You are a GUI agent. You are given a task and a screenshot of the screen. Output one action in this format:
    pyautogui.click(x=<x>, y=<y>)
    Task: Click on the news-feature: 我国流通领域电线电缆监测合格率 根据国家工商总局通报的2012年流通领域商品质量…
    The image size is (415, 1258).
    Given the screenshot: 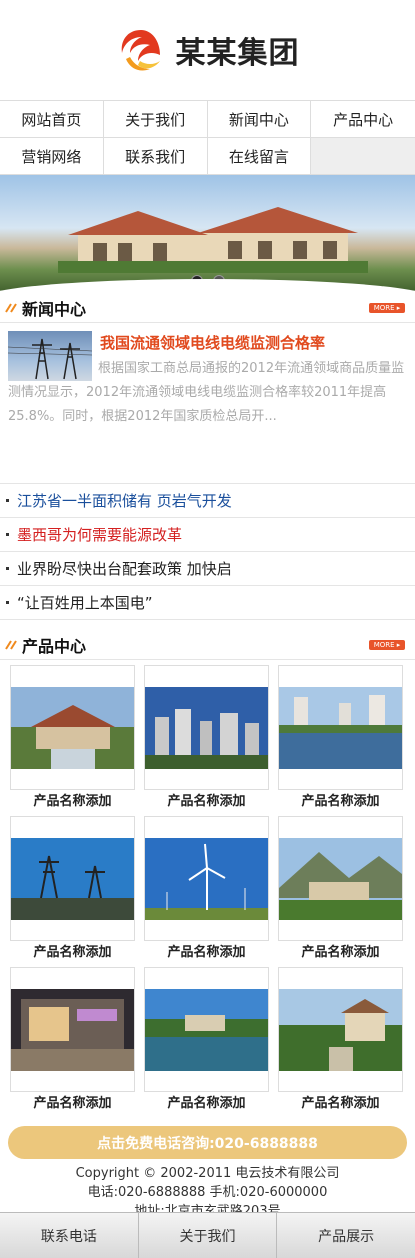 What is the action you would take?
    pyautogui.click(x=207, y=403)
    